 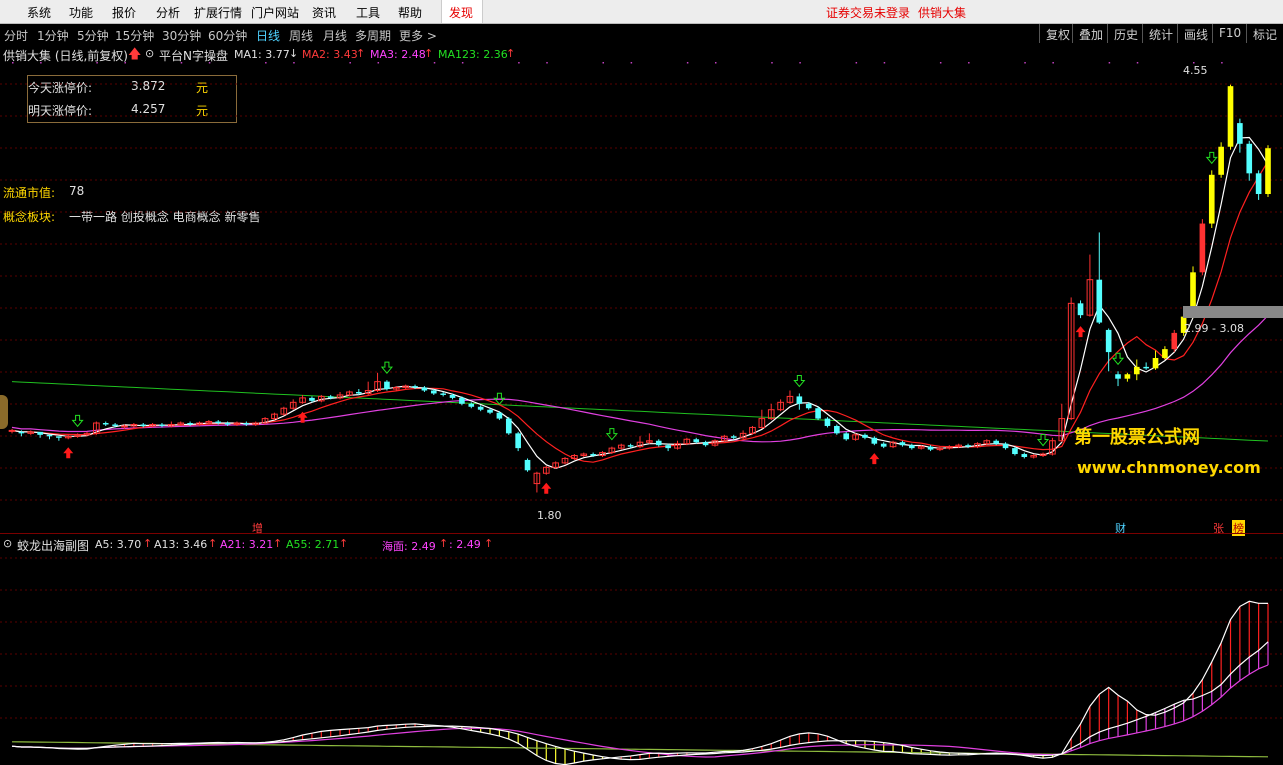 I want to click on period-1min: 1分钟, so click(x=53, y=35).